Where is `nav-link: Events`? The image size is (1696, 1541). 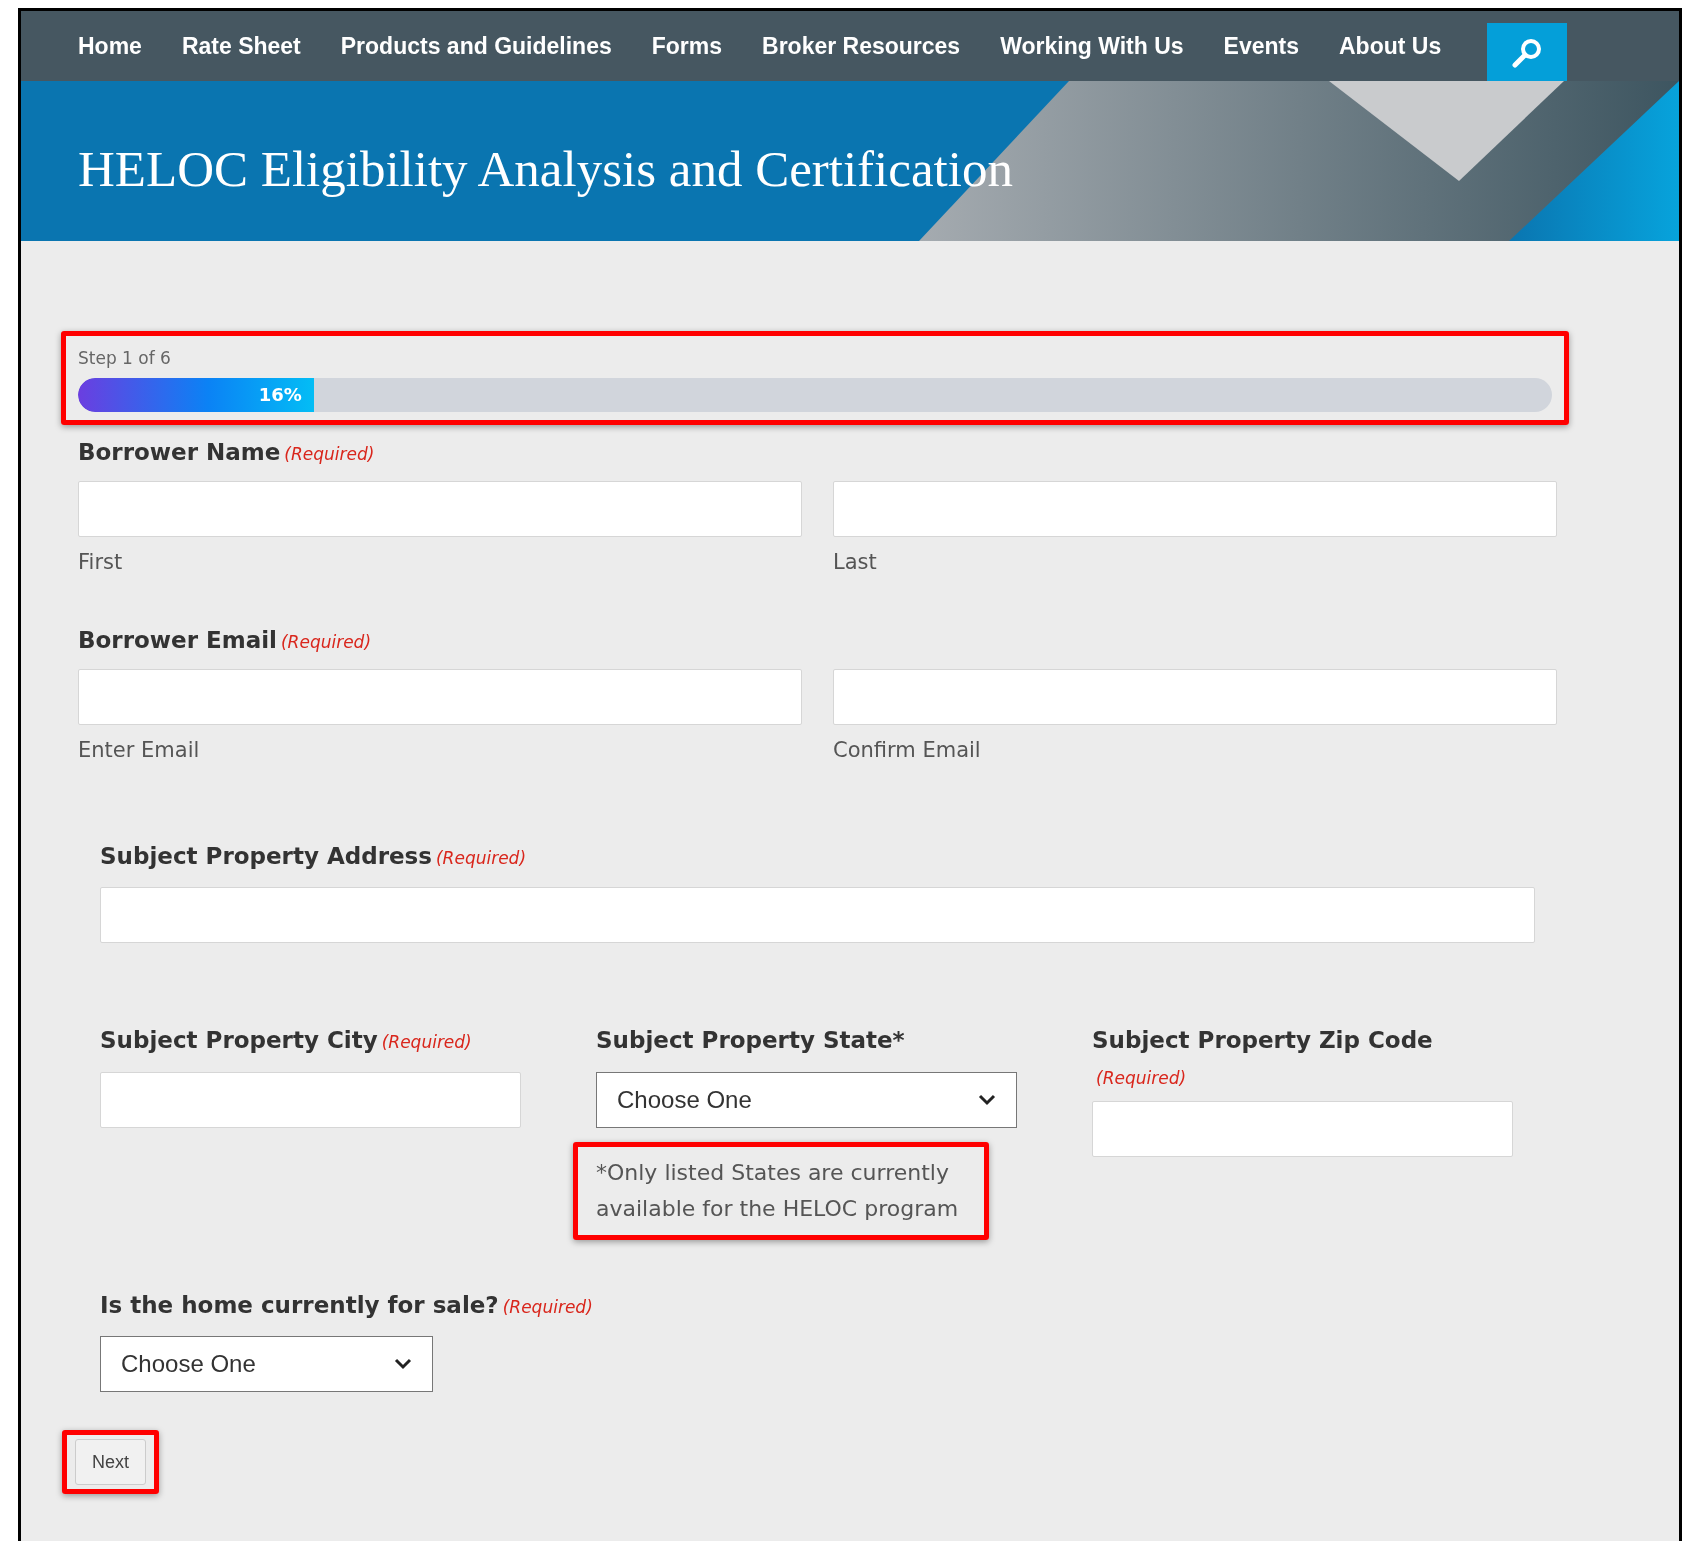 nav-link: Events is located at coordinates (1261, 46).